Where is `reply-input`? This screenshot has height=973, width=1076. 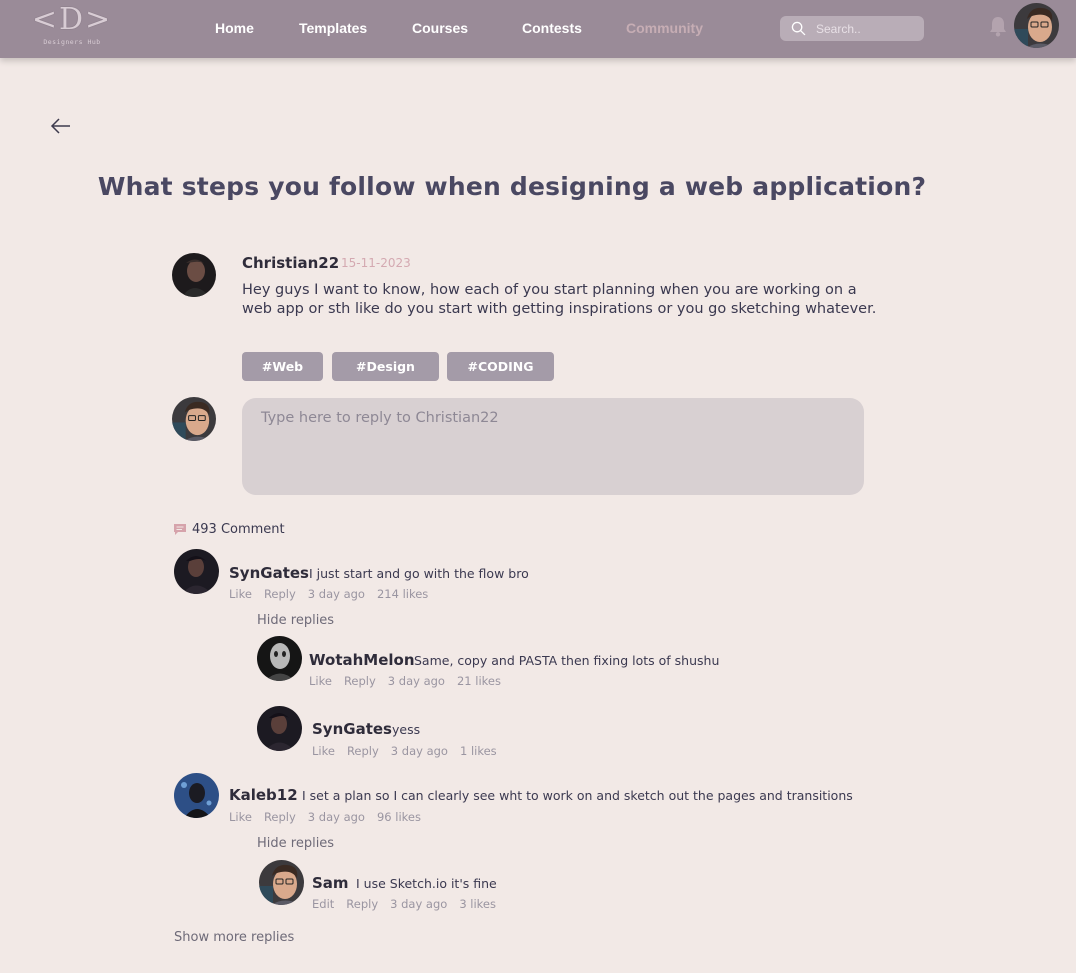 reply-input is located at coordinates (553, 446).